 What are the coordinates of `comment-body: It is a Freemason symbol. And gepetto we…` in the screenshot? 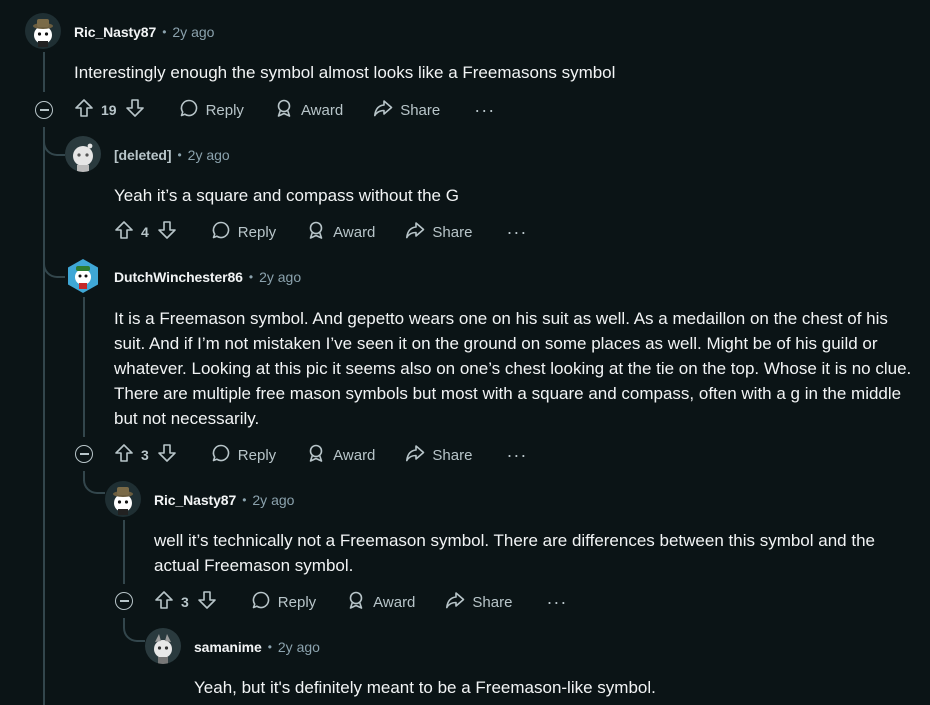 It's located at (513, 368).